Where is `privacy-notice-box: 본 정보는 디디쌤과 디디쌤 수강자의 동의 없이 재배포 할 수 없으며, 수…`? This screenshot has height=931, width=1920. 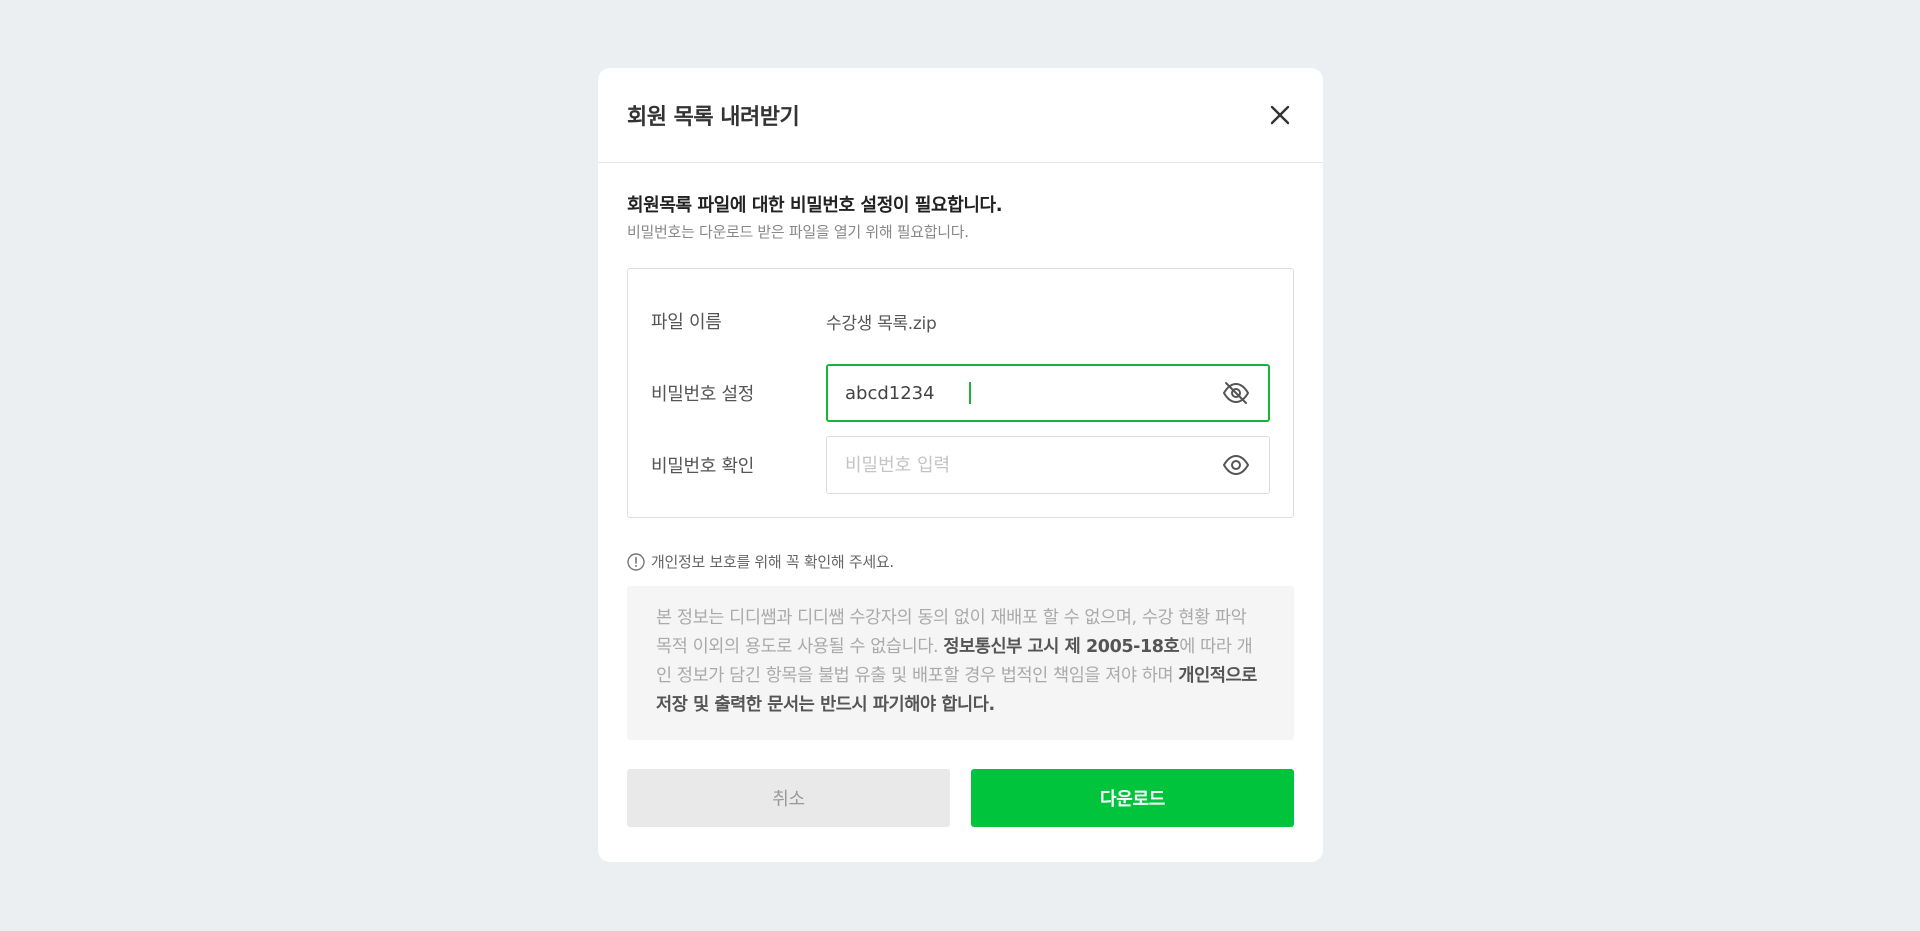
privacy-notice-box: 본 정보는 디디쌤과 디디쌤 수강자의 동의 없이 재배포 할 수 없으며, 수… is located at coordinates (960, 663).